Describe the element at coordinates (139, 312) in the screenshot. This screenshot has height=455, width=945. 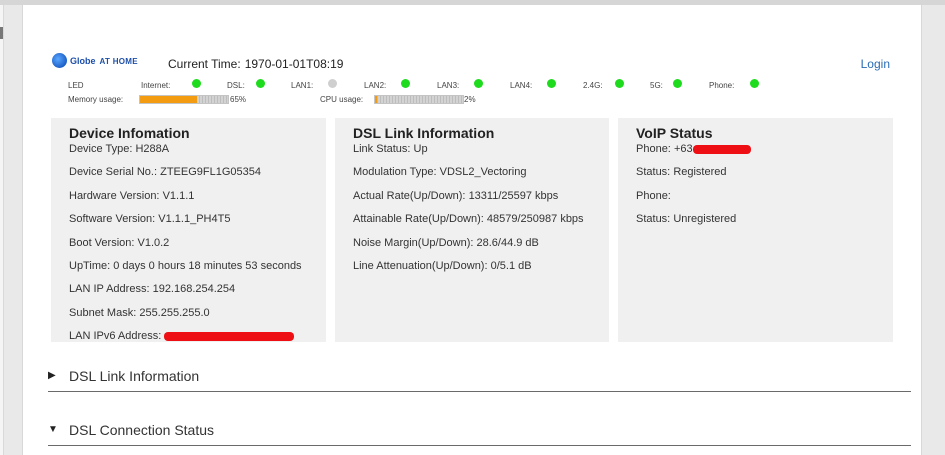
I see `subnet-mask-row: Subnet Mask: 255.255.255.0` at that location.